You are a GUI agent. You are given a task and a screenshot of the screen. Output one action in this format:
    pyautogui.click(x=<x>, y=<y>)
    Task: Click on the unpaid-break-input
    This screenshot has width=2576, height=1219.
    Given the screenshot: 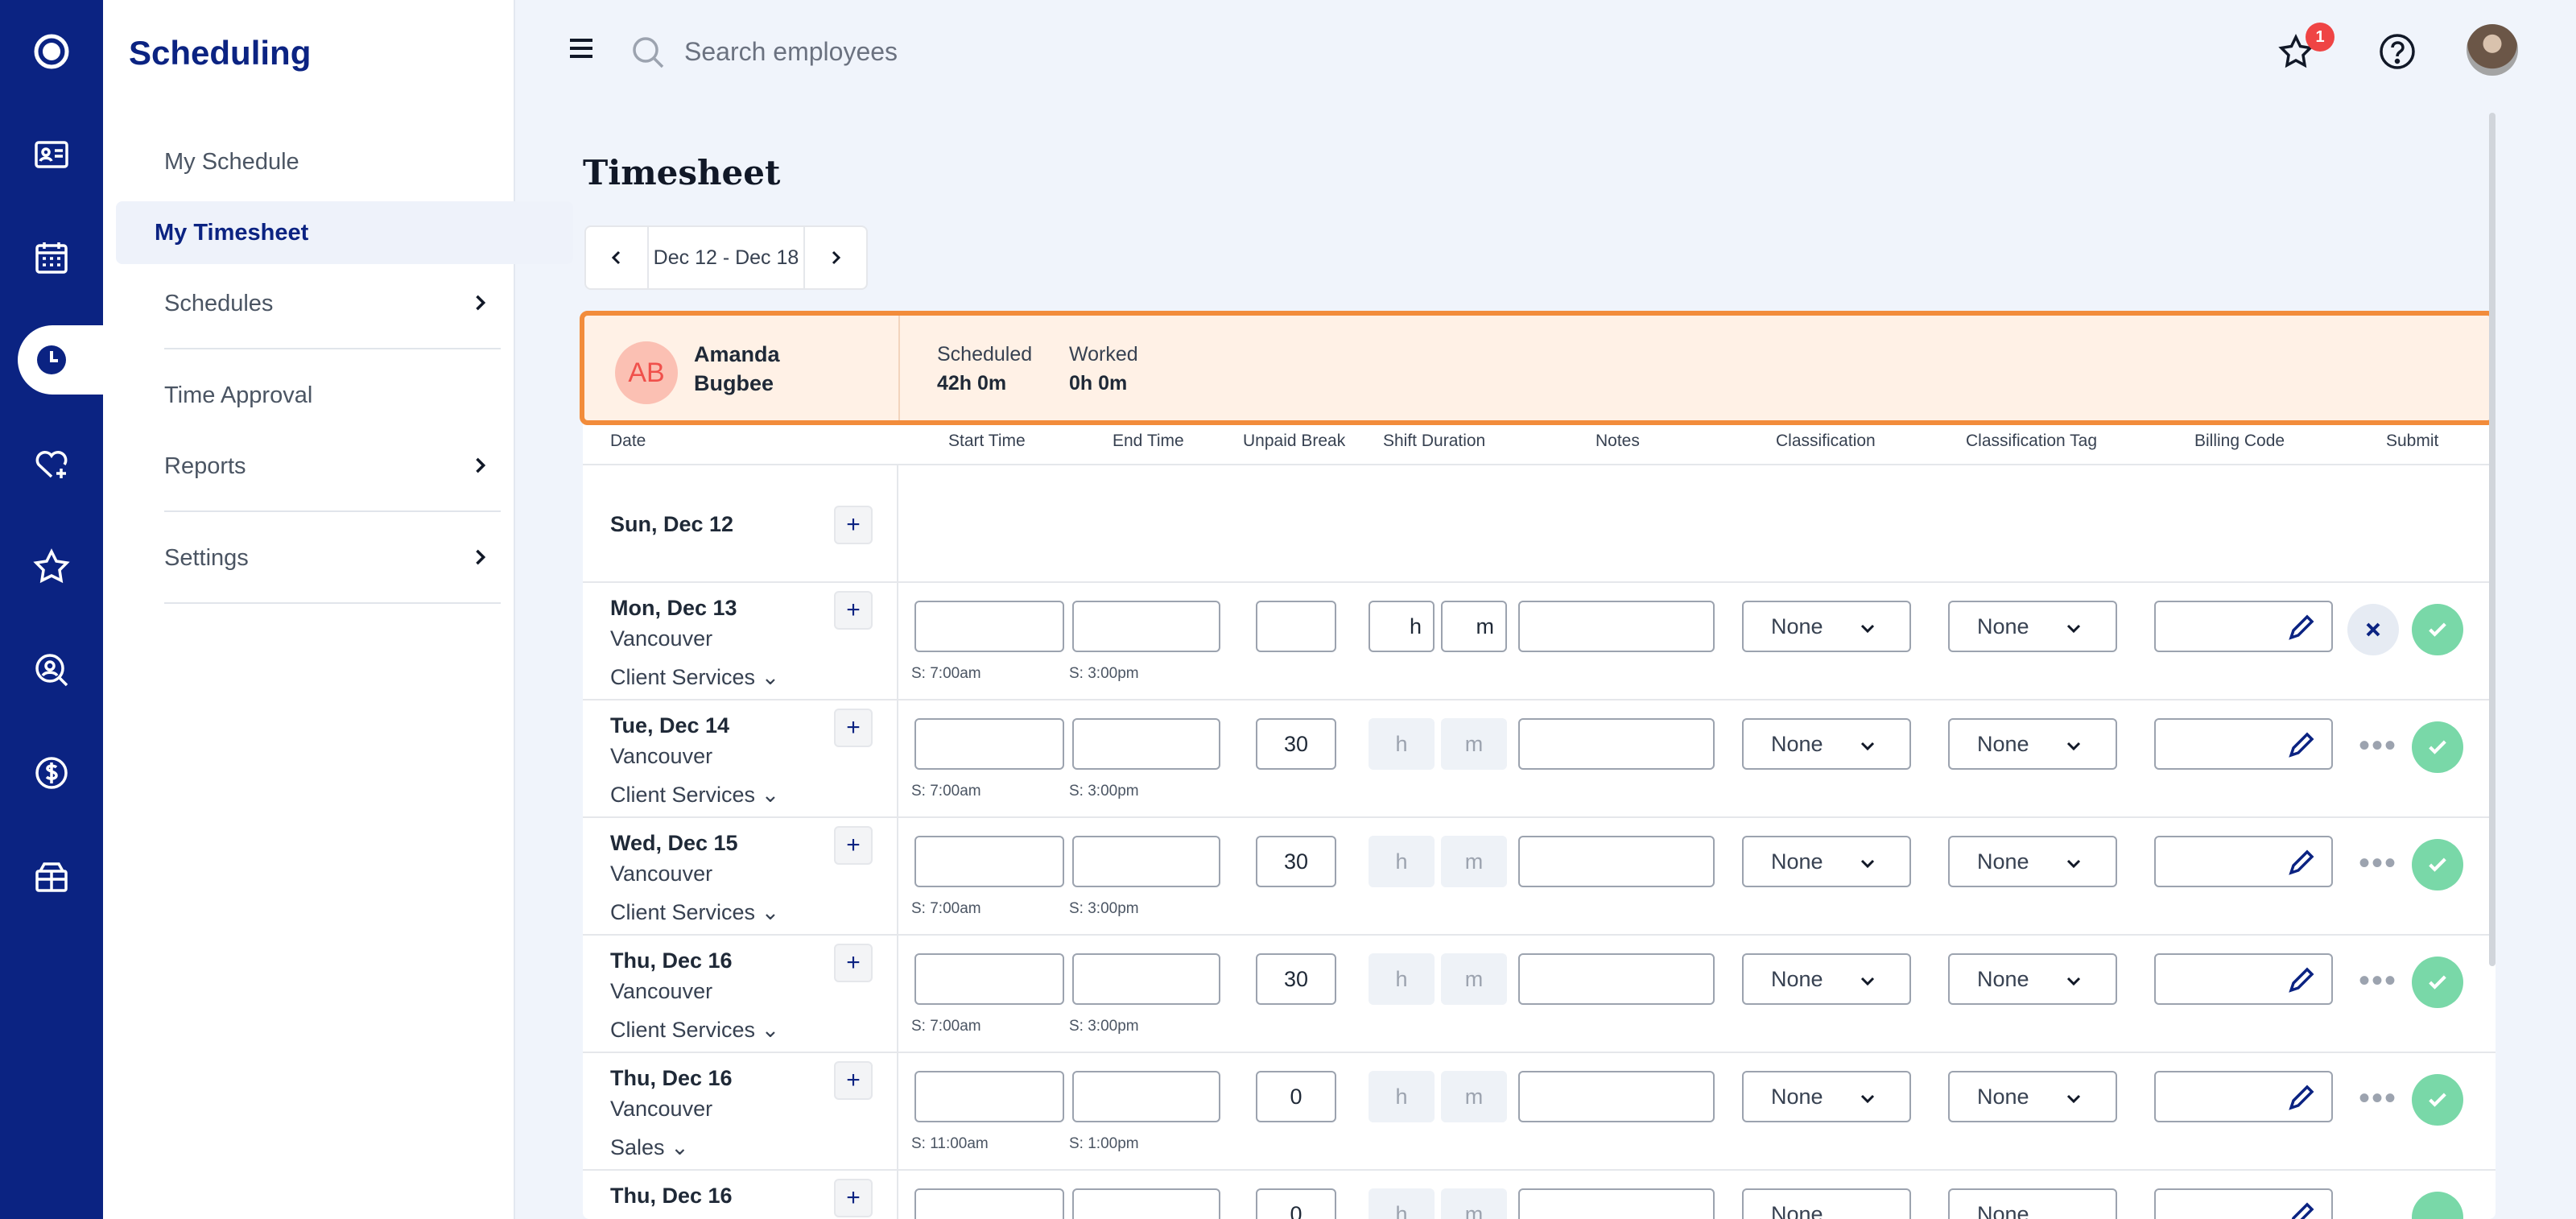 What is the action you would take?
    pyautogui.click(x=1296, y=626)
    